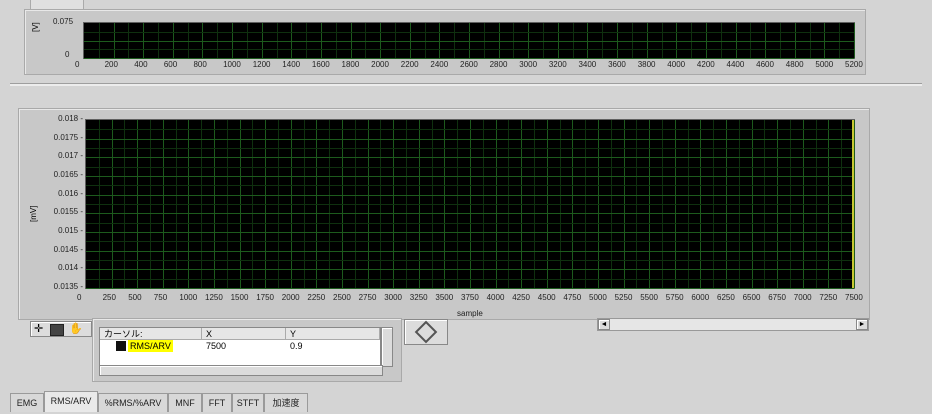  Describe the element at coordinates (623, 297) in the screenshot. I see `main-x-tick: 5250` at that location.